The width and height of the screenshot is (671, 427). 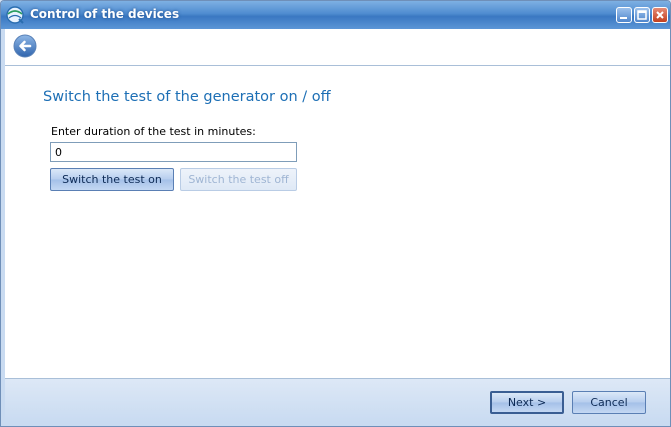 What do you see at coordinates (609, 402) in the screenshot?
I see `cancel-button: Cancel` at bounding box center [609, 402].